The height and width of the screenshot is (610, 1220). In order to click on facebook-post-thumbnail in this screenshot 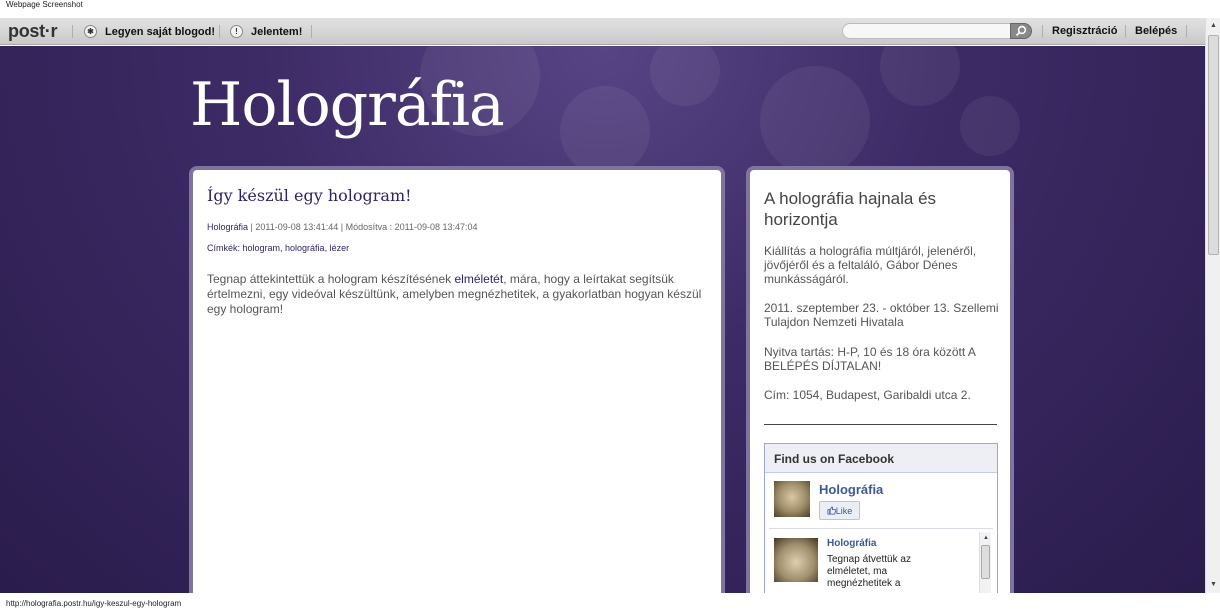, I will do `click(796, 560)`.